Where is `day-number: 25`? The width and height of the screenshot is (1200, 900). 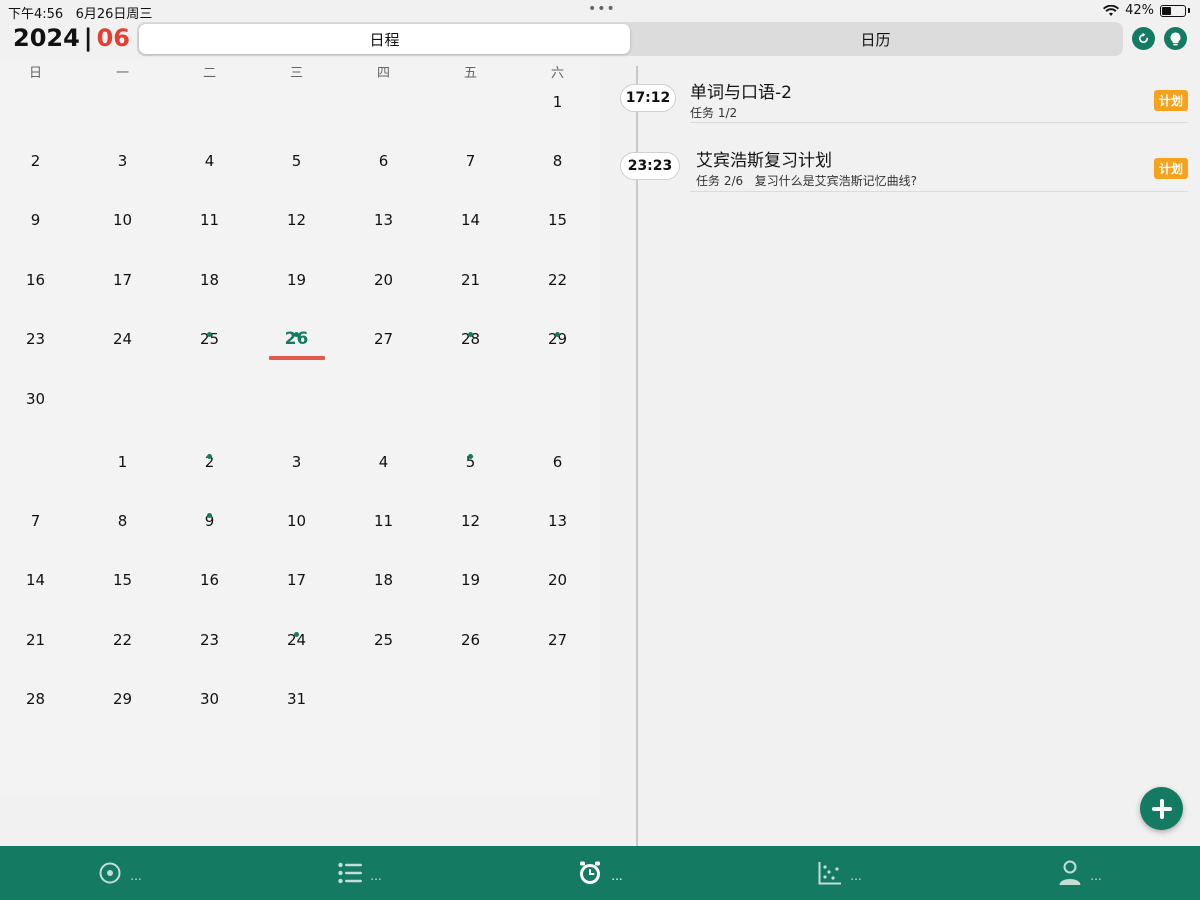 day-number: 25 is located at coordinates (383, 639).